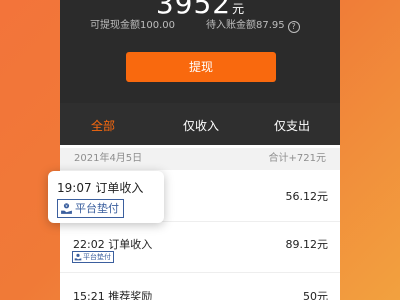 The height and width of the screenshot is (300, 400). What do you see at coordinates (307, 196) in the screenshot?
I see `transaction-amount: 56.12元` at bounding box center [307, 196].